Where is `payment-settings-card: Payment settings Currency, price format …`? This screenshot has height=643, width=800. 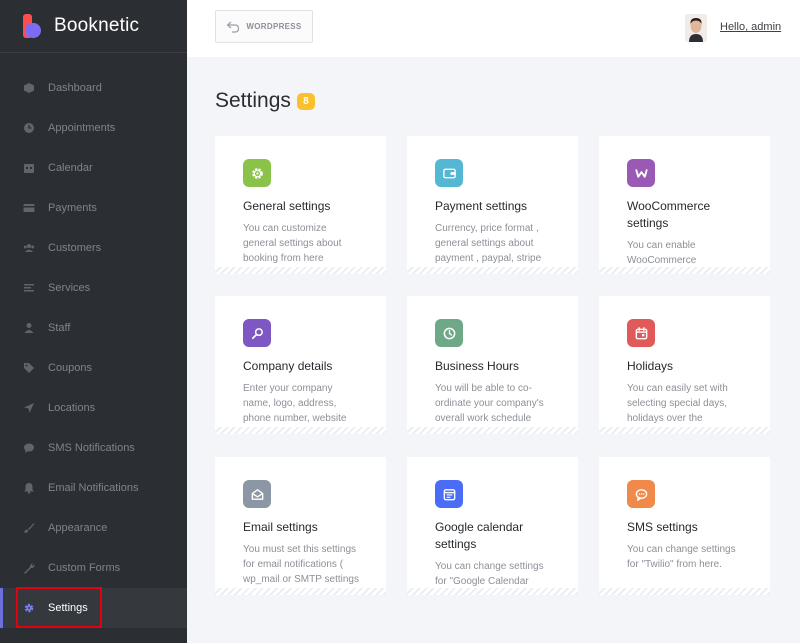
payment-settings-card: Payment settings Currency, price format … is located at coordinates (492, 205).